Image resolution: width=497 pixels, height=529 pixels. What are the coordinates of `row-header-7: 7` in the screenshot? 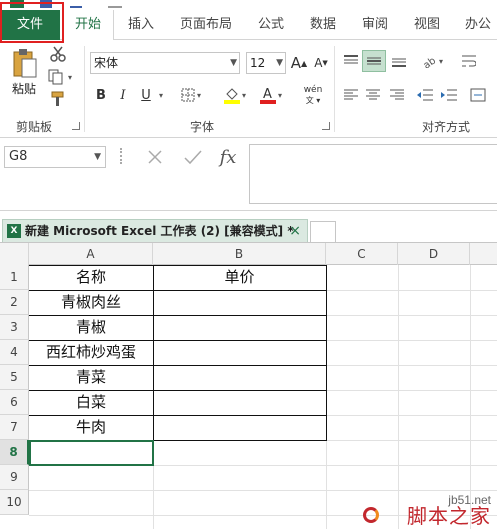 It's located at (14, 427).